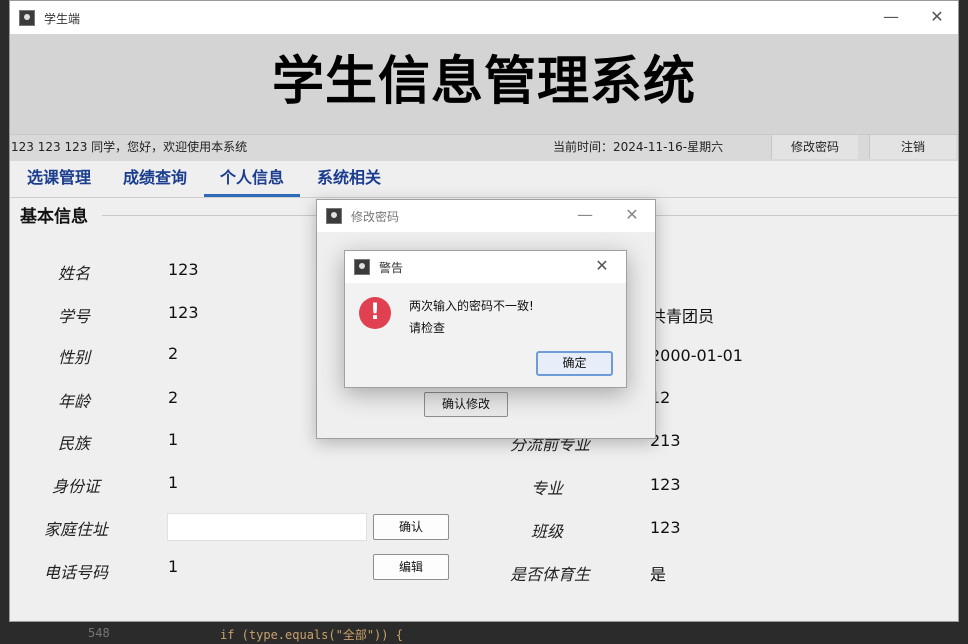 The image size is (968, 644). I want to click on warning-message-line1: 两次输入的密码不一致!, so click(471, 306).